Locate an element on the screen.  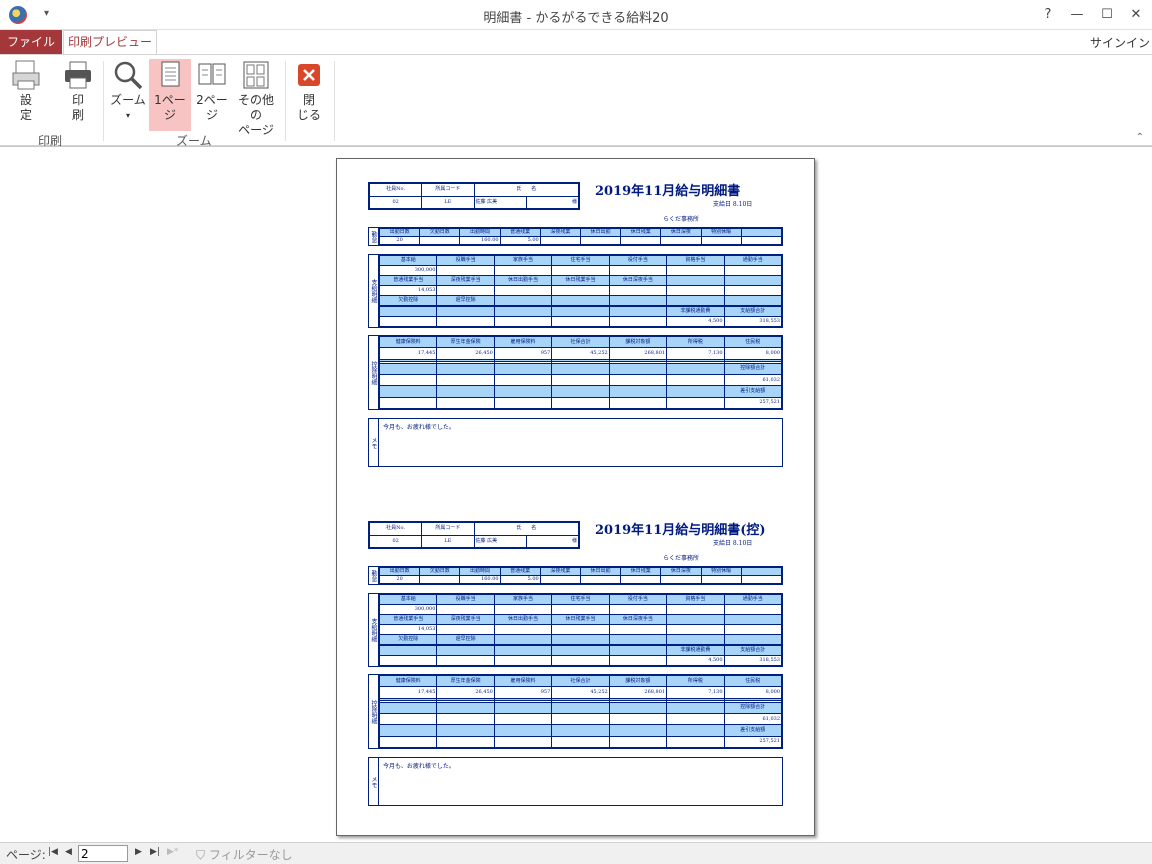
cell: 遅早控除 is located at coordinates (465, 300).